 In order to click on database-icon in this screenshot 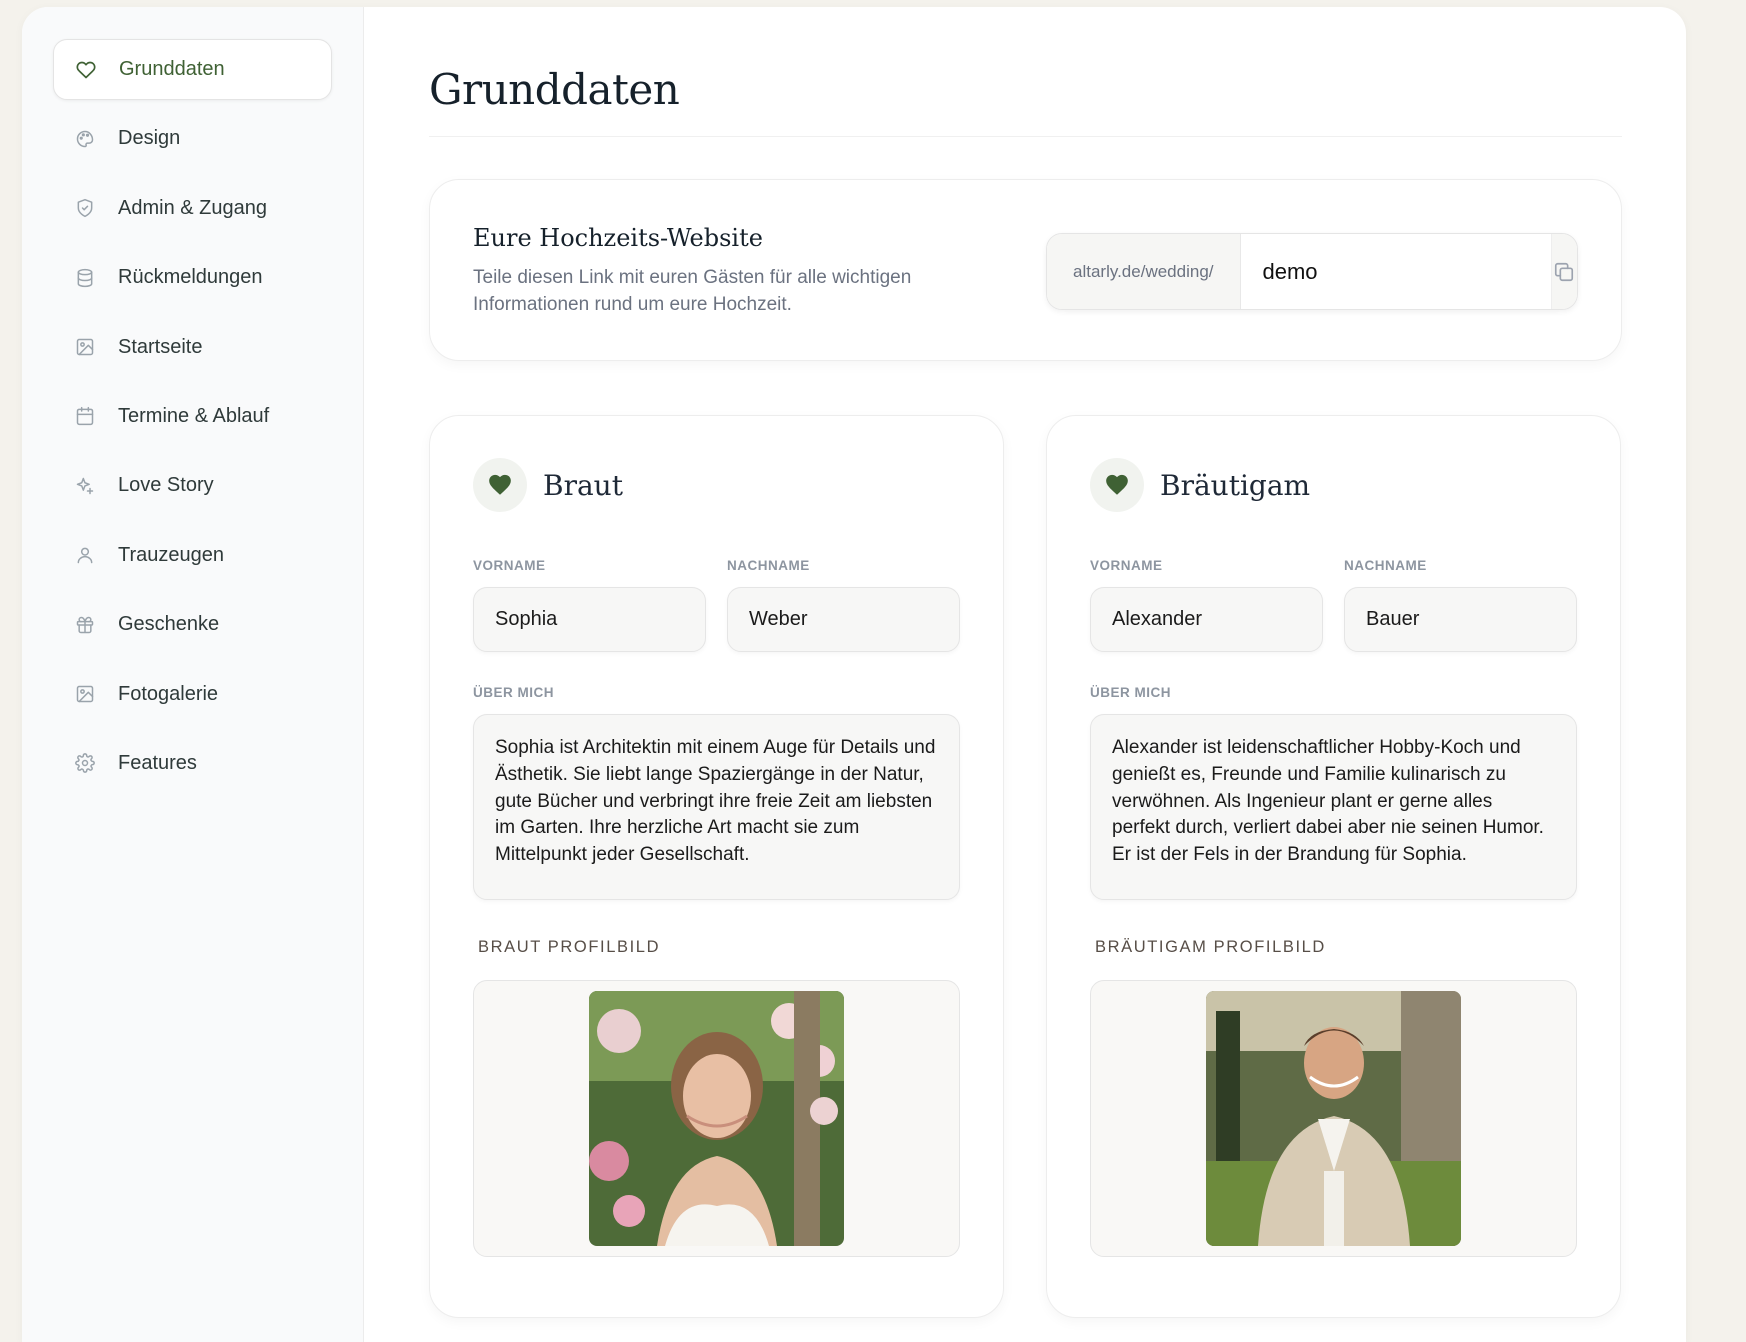, I will do `click(85, 278)`.